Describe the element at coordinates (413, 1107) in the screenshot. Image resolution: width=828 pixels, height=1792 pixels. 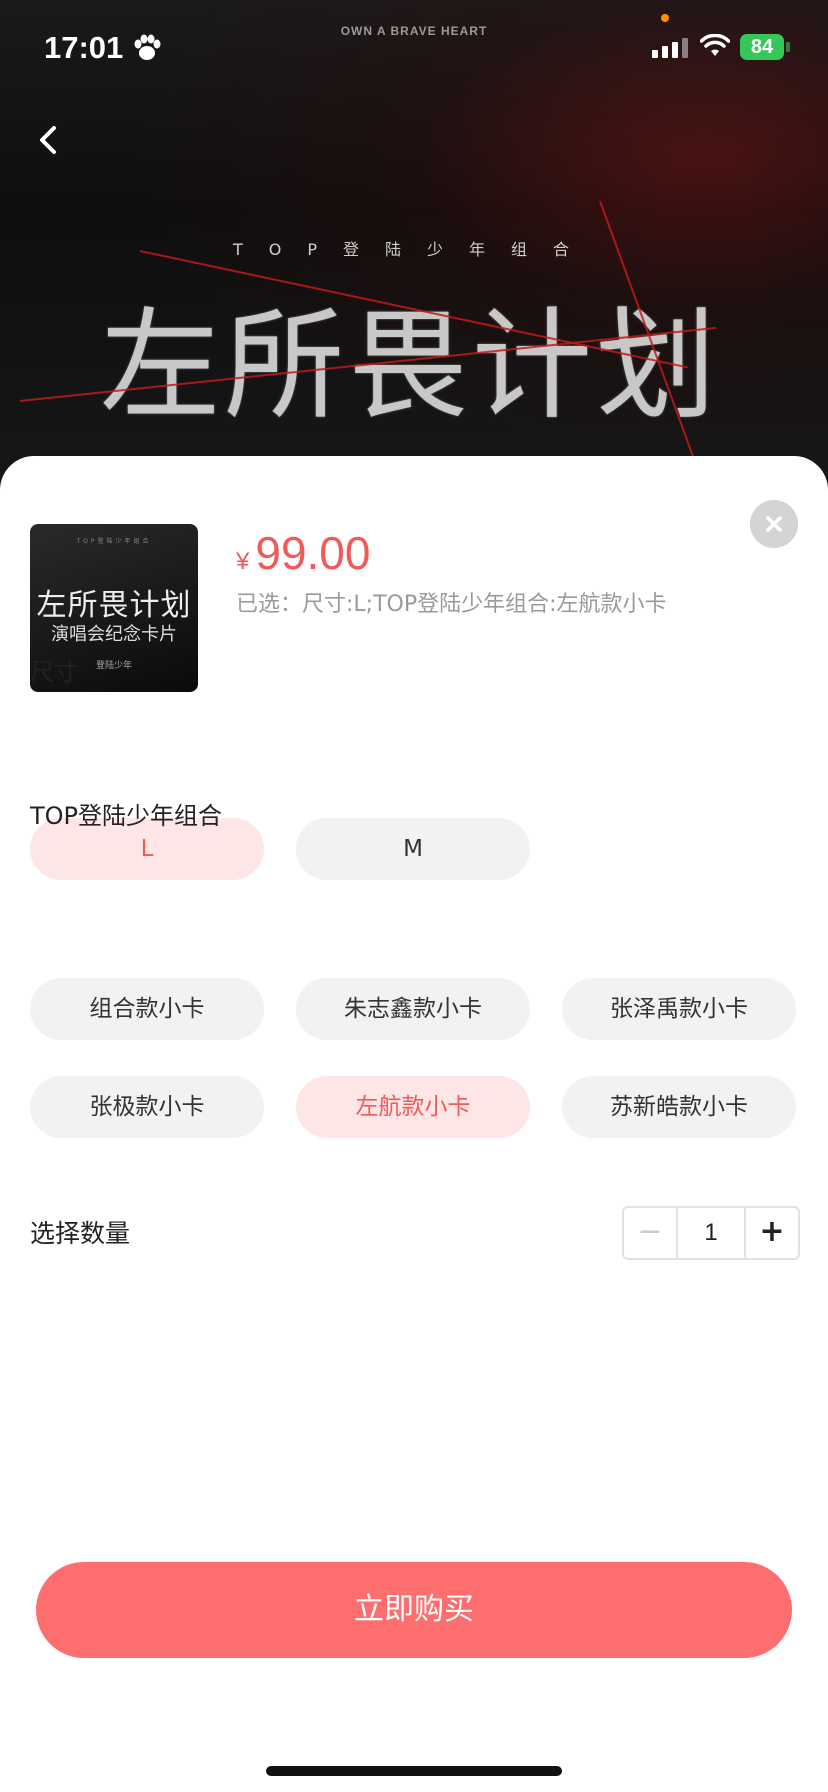
I see `group-option-zuo-hang: 左航款小卡` at that location.